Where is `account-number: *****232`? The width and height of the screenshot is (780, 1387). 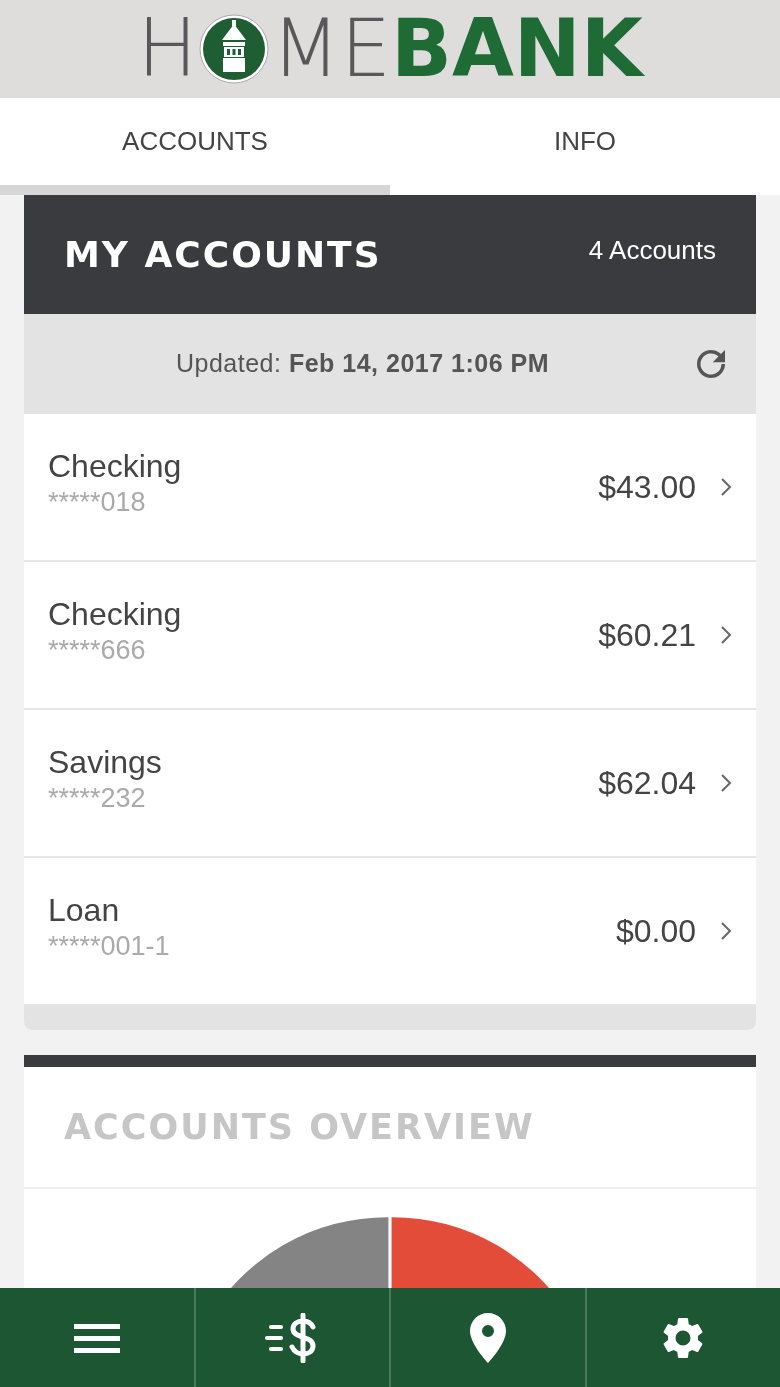 account-number: *****232 is located at coordinates (97, 799).